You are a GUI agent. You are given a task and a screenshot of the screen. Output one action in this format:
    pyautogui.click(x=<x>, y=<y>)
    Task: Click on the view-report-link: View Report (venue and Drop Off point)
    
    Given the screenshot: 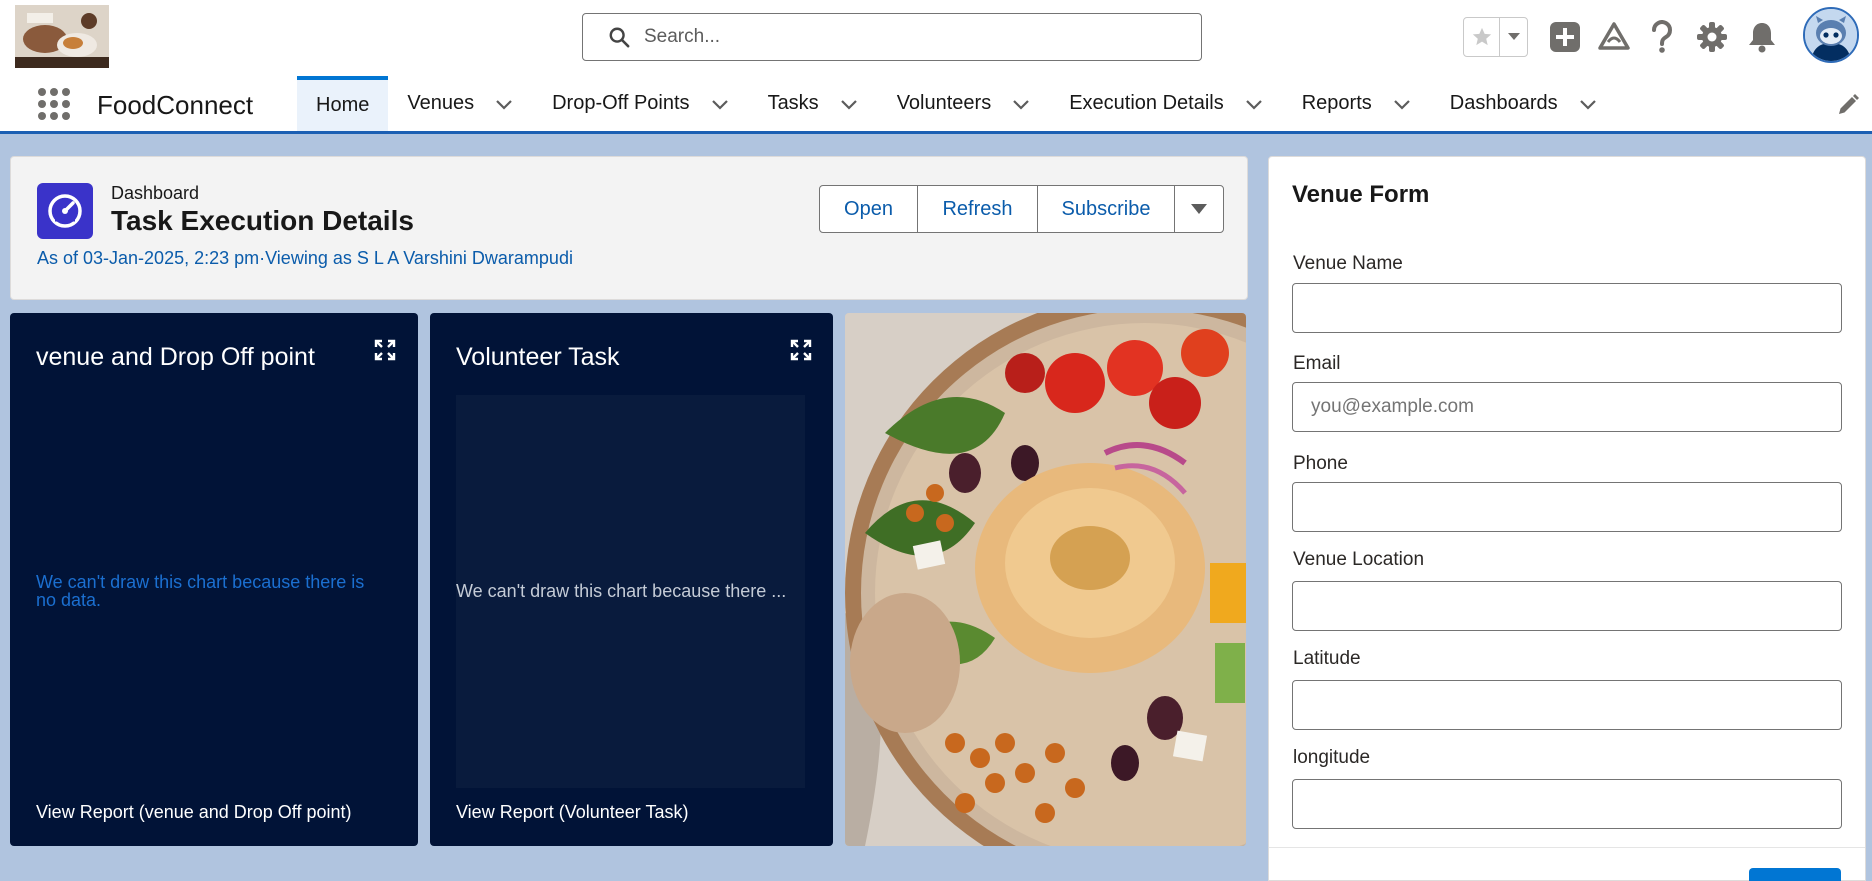 What is the action you would take?
    pyautogui.click(x=194, y=812)
    